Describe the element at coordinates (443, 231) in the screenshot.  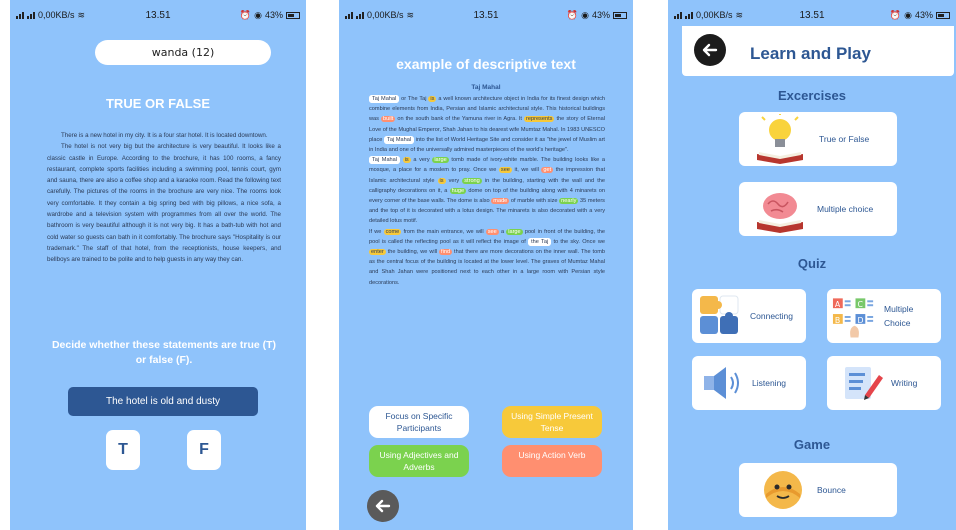
I see `passage-text: from the main entrance, we will` at that location.